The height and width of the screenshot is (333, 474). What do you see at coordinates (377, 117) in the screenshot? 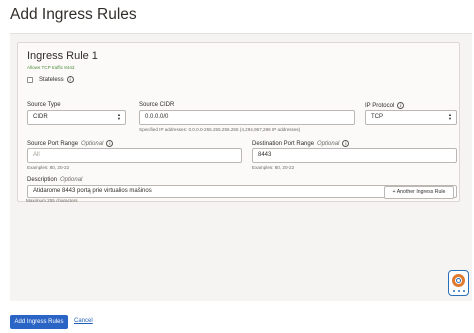
I see `ip-protocol-value: TCP` at bounding box center [377, 117].